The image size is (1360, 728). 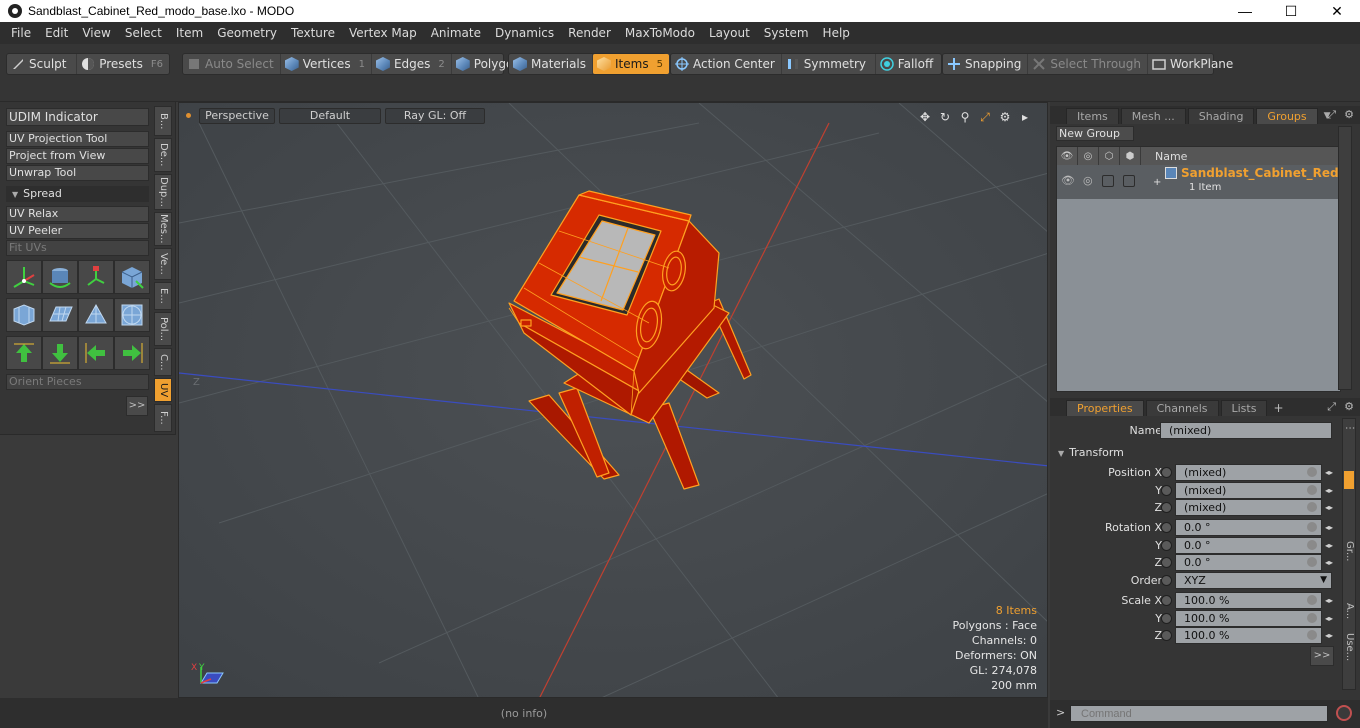 I want to click on row-select-checkbox, so click(x=1129, y=181).